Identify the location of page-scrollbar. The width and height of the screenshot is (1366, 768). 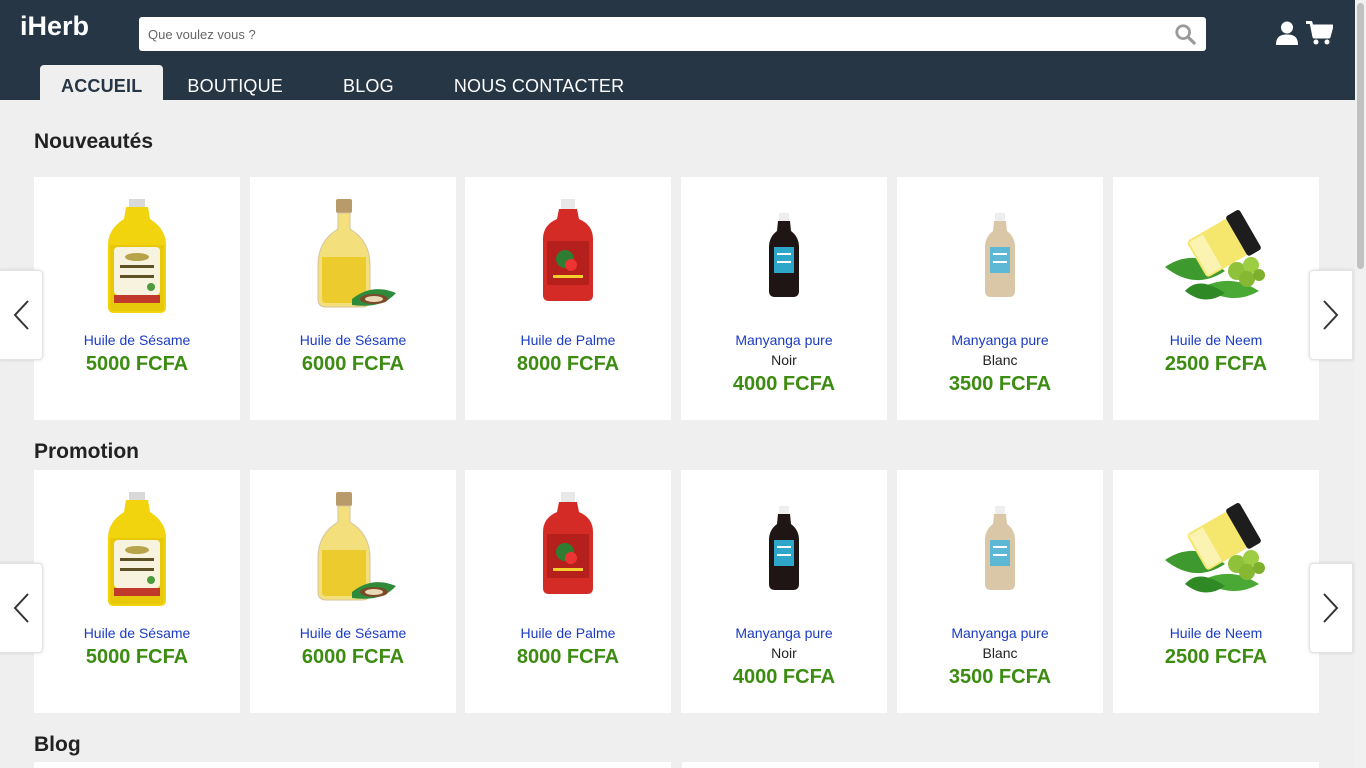
(1360, 384).